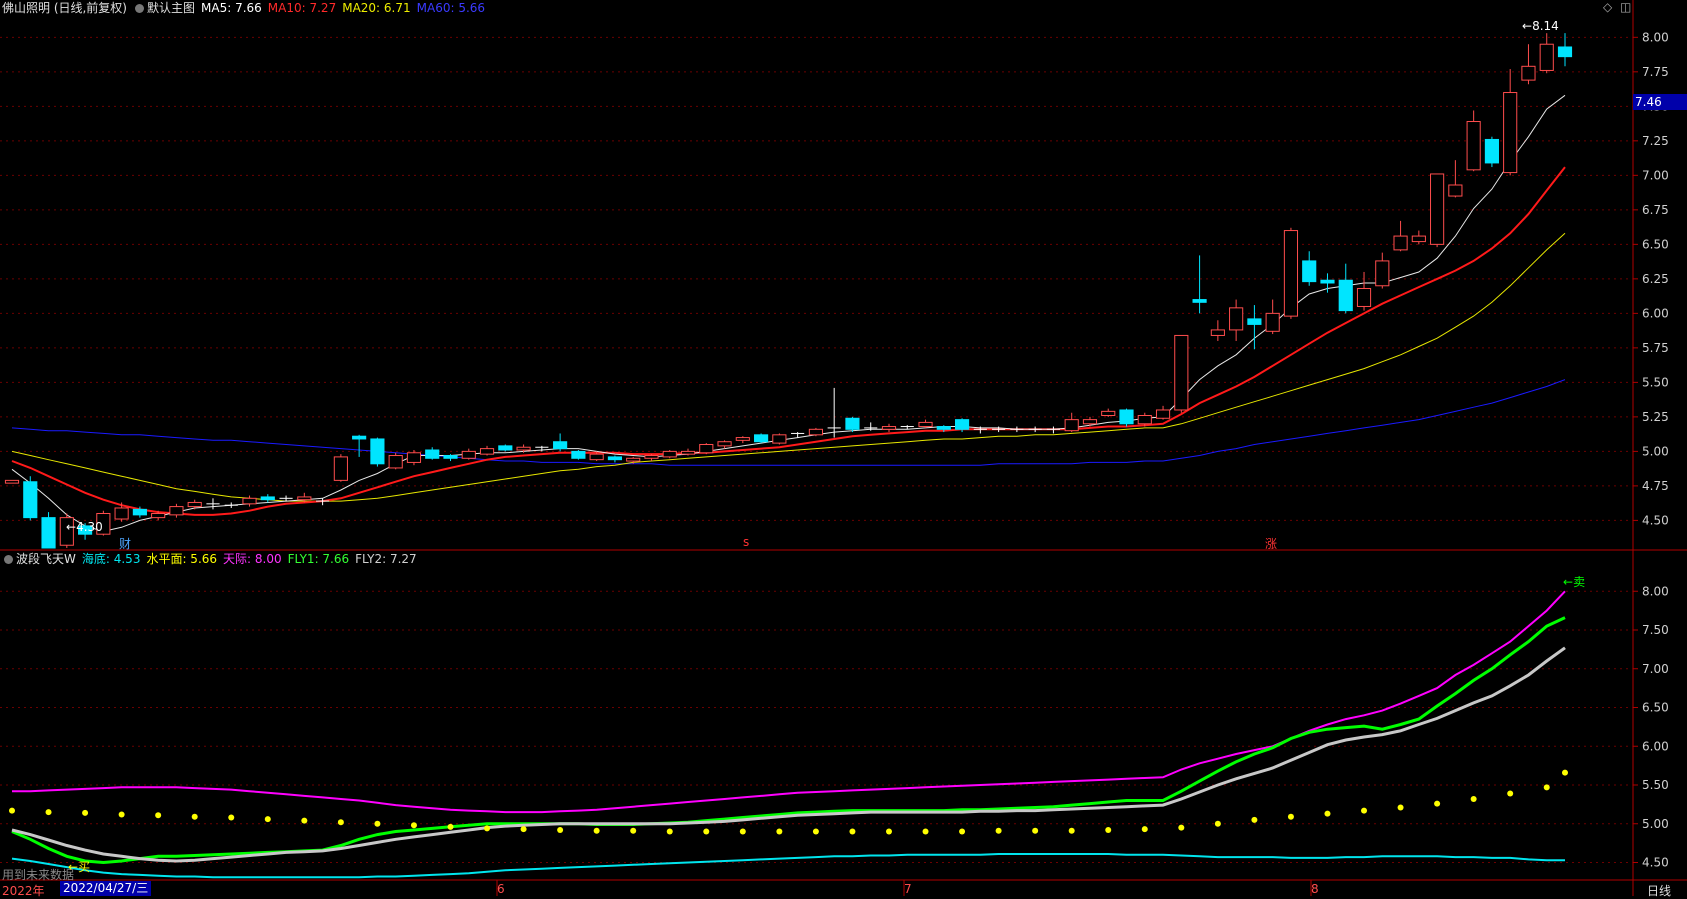 The height and width of the screenshot is (899, 1687). I want to click on buy-marker: ←买, so click(79, 867).